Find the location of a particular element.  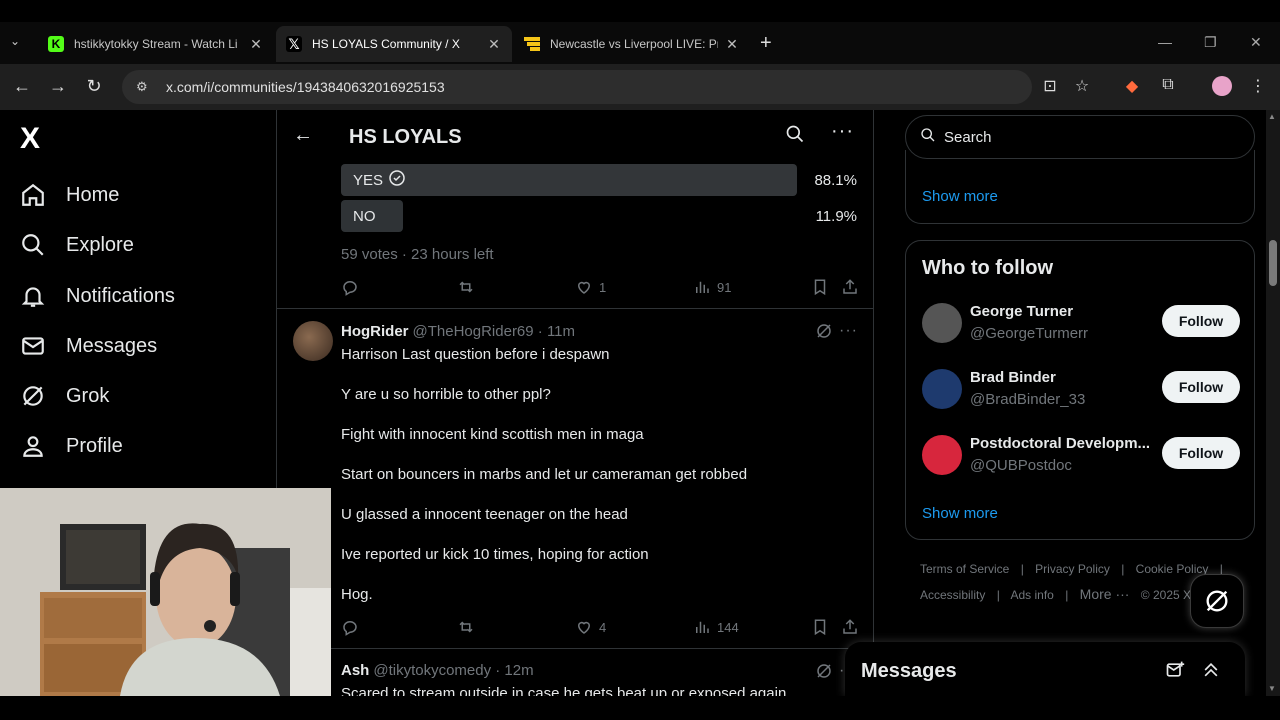

expand-drawer-icon is located at coordinates (1211, 672).